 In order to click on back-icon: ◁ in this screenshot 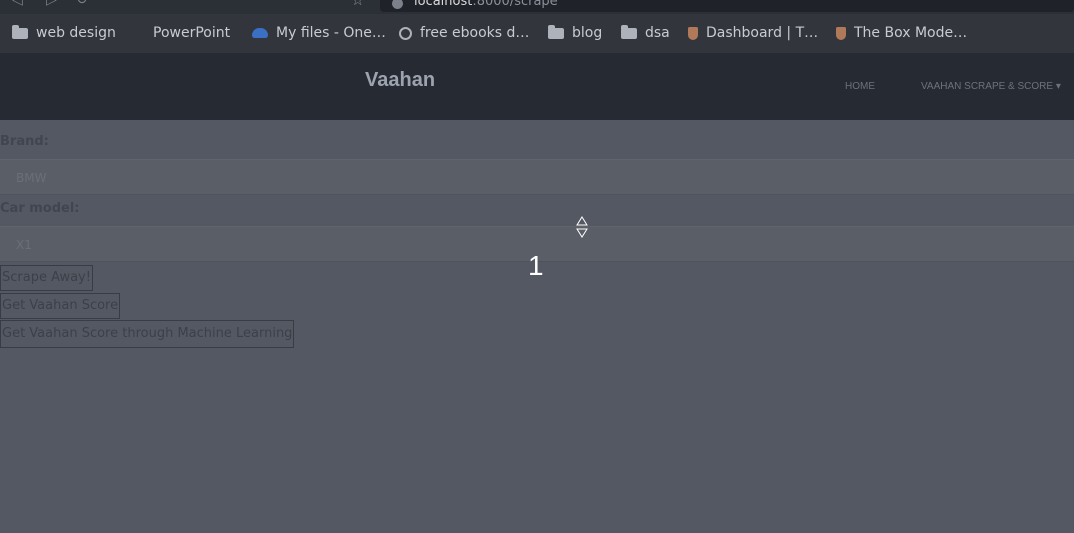, I will do `click(17, 4)`.